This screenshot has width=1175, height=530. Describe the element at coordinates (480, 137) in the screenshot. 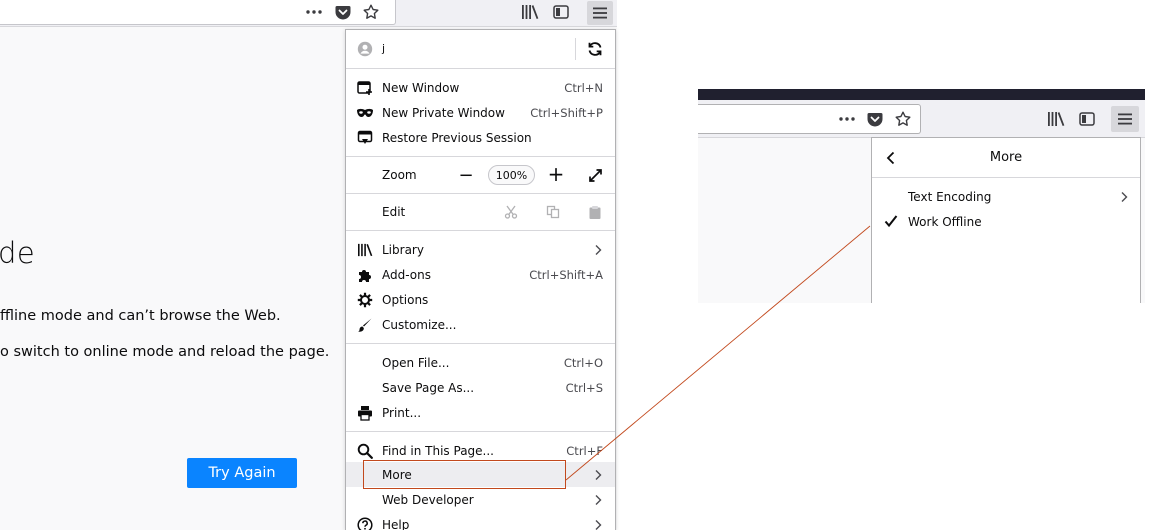

I see `menu-item-restore-session: Restore Previous Session` at that location.